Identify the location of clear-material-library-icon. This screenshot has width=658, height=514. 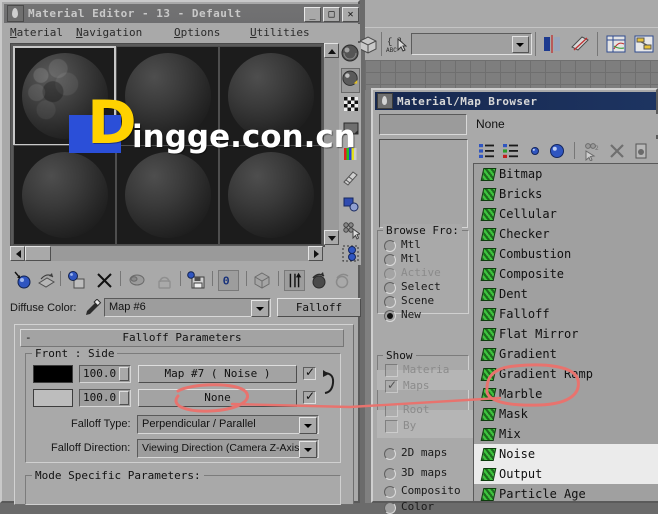
(641, 151).